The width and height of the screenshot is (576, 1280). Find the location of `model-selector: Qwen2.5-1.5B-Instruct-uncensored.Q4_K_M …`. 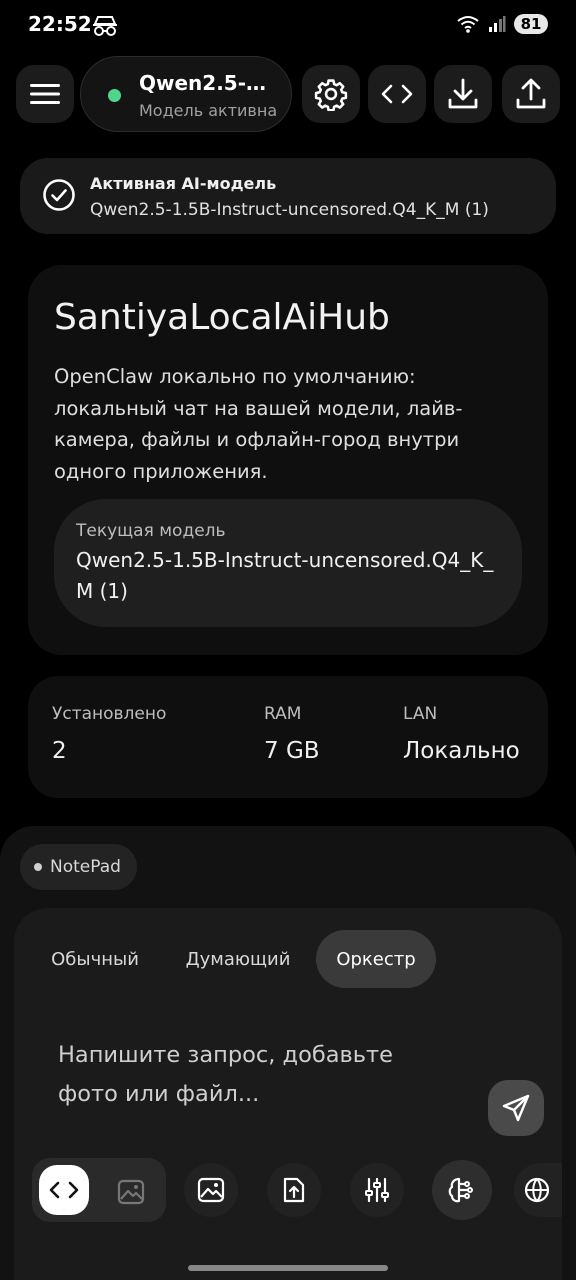

model-selector: Qwen2.5-1.5B-Instruct-uncensored.Q4_K_M … is located at coordinates (186, 94).